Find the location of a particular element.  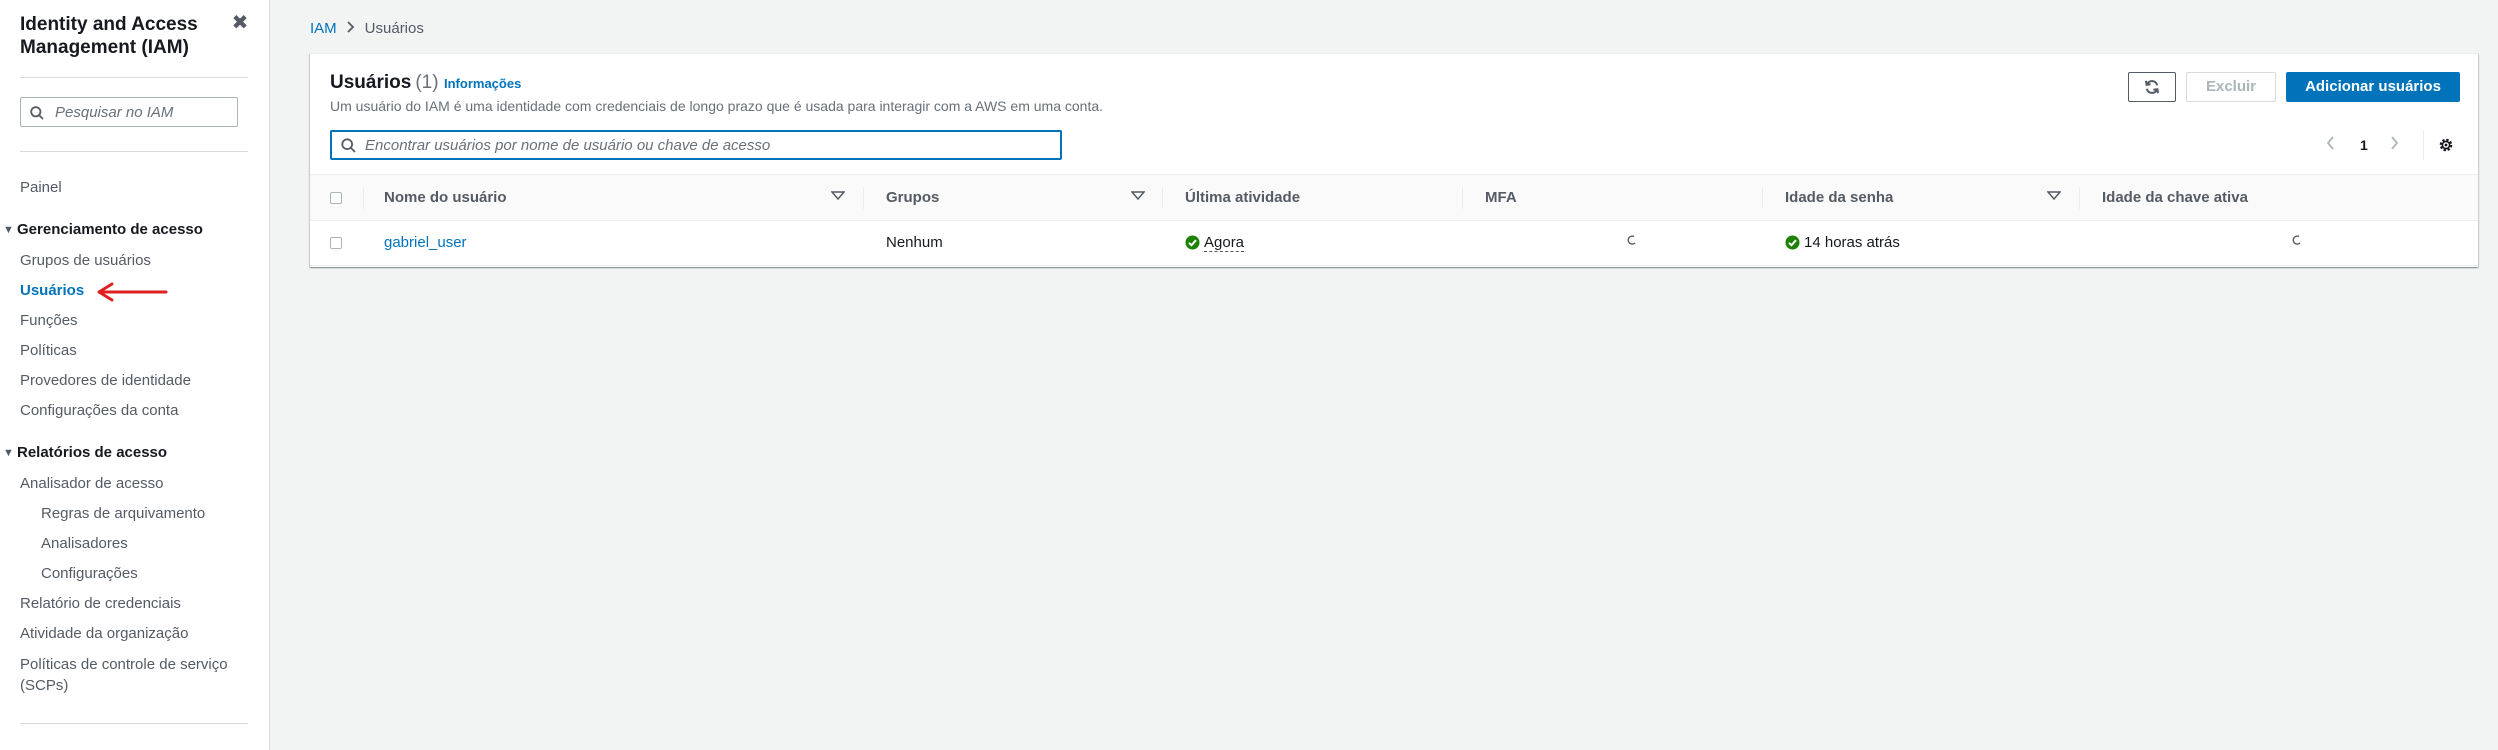

divider is located at coordinates (2423, 145).